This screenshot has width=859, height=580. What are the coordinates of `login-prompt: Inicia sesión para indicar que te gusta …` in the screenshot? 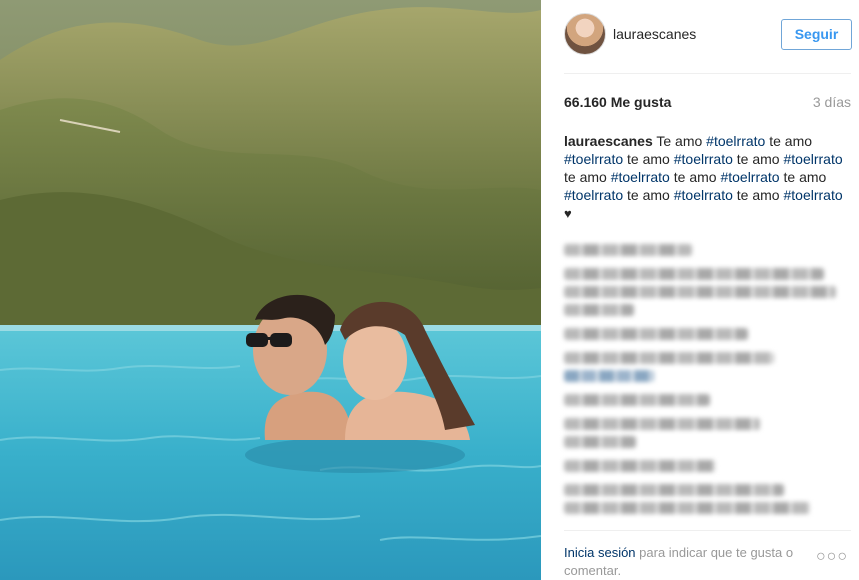 It's located at (707, 562).